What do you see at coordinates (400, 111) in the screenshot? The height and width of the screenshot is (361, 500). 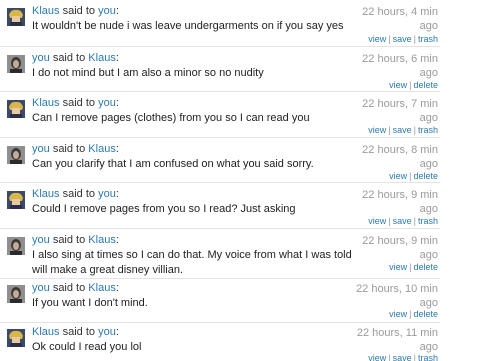 I see `message-timestamp: 22 hours, 7 min ago` at bounding box center [400, 111].